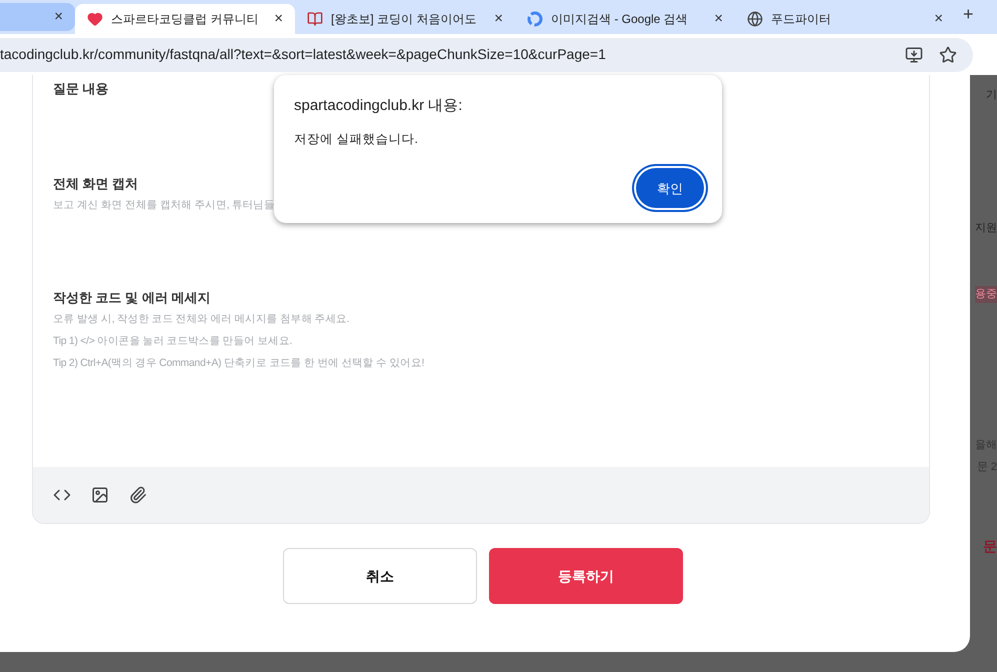 This screenshot has width=997, height=672. I want to click on tab-title: 스파르타코딩클럽 커뮤니티, so click(185, 19).